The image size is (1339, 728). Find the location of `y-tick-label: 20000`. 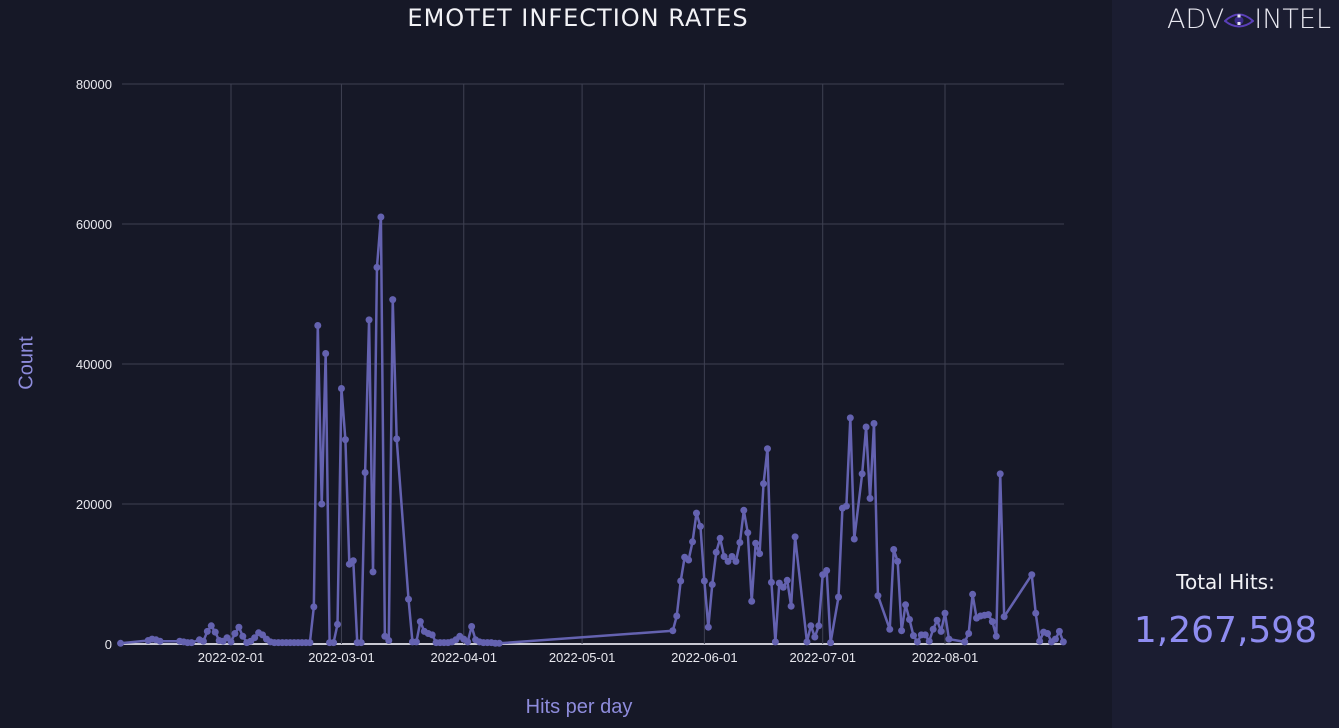

y-tick-label: 20000 is located at coordinates (94, 504).